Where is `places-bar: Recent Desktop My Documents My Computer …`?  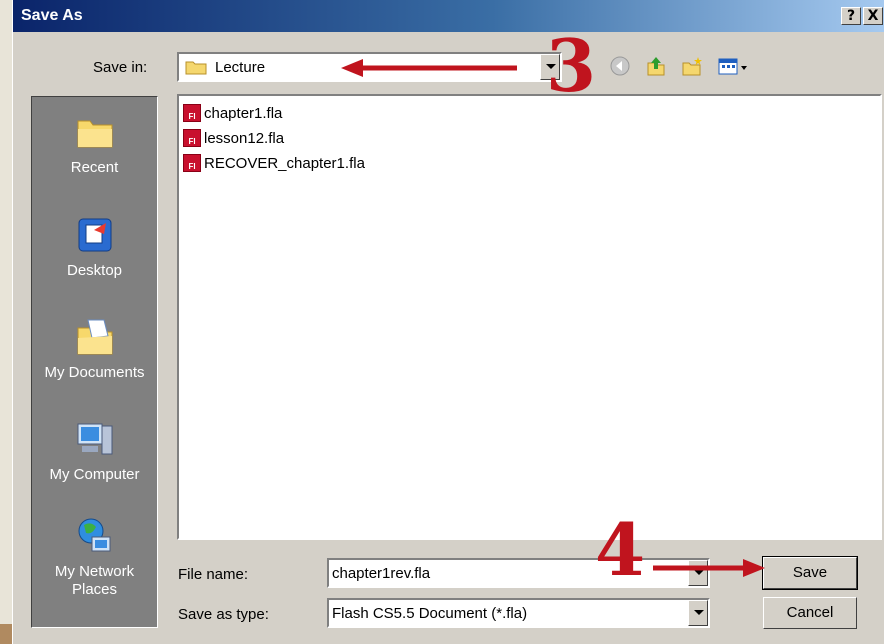
places-bar: Recent Desktop My Documents My Computer … is located at coordinates (94, 362).